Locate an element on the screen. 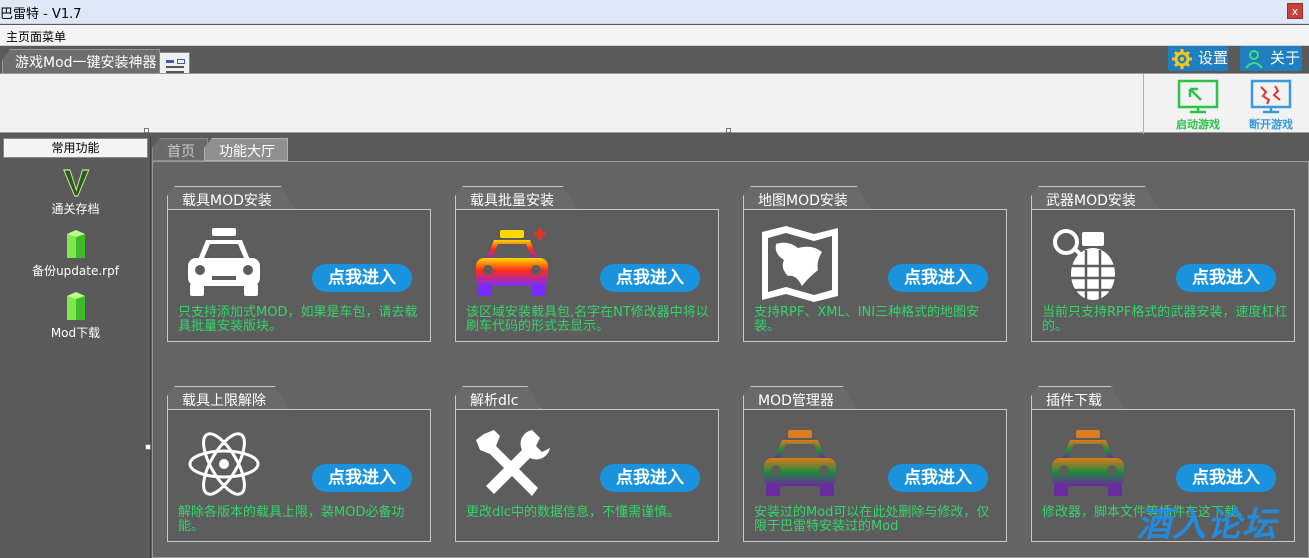 The width and height of the screenshot is (1309, 558). card-description: 解除各版本的载具上限，装MOD必备功能。 is located at coordinates (291, 519).